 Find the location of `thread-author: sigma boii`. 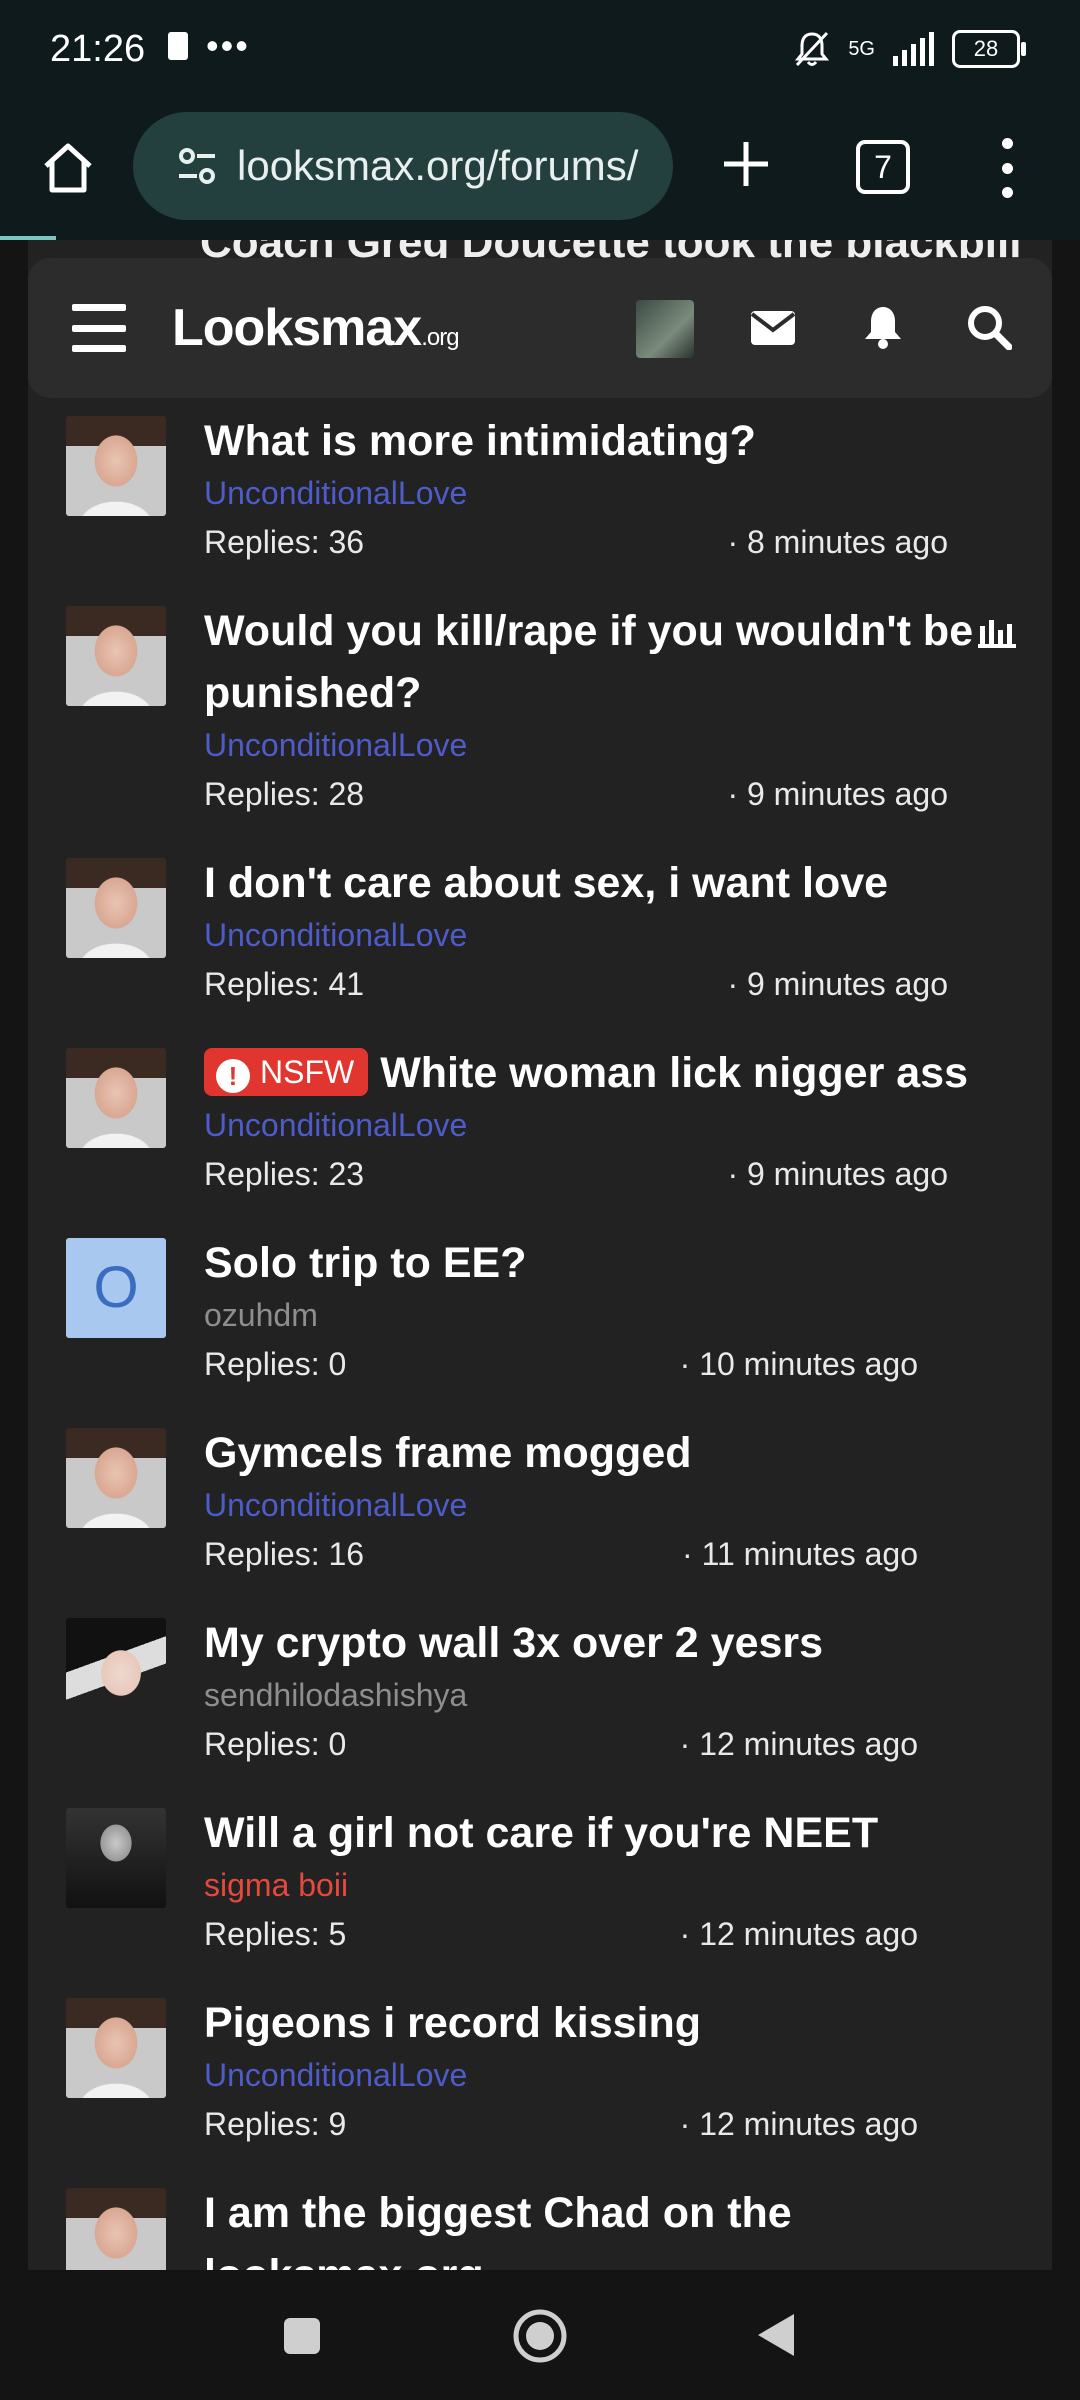

thread-author: sigma boii is located at coordinates (589, 1885).